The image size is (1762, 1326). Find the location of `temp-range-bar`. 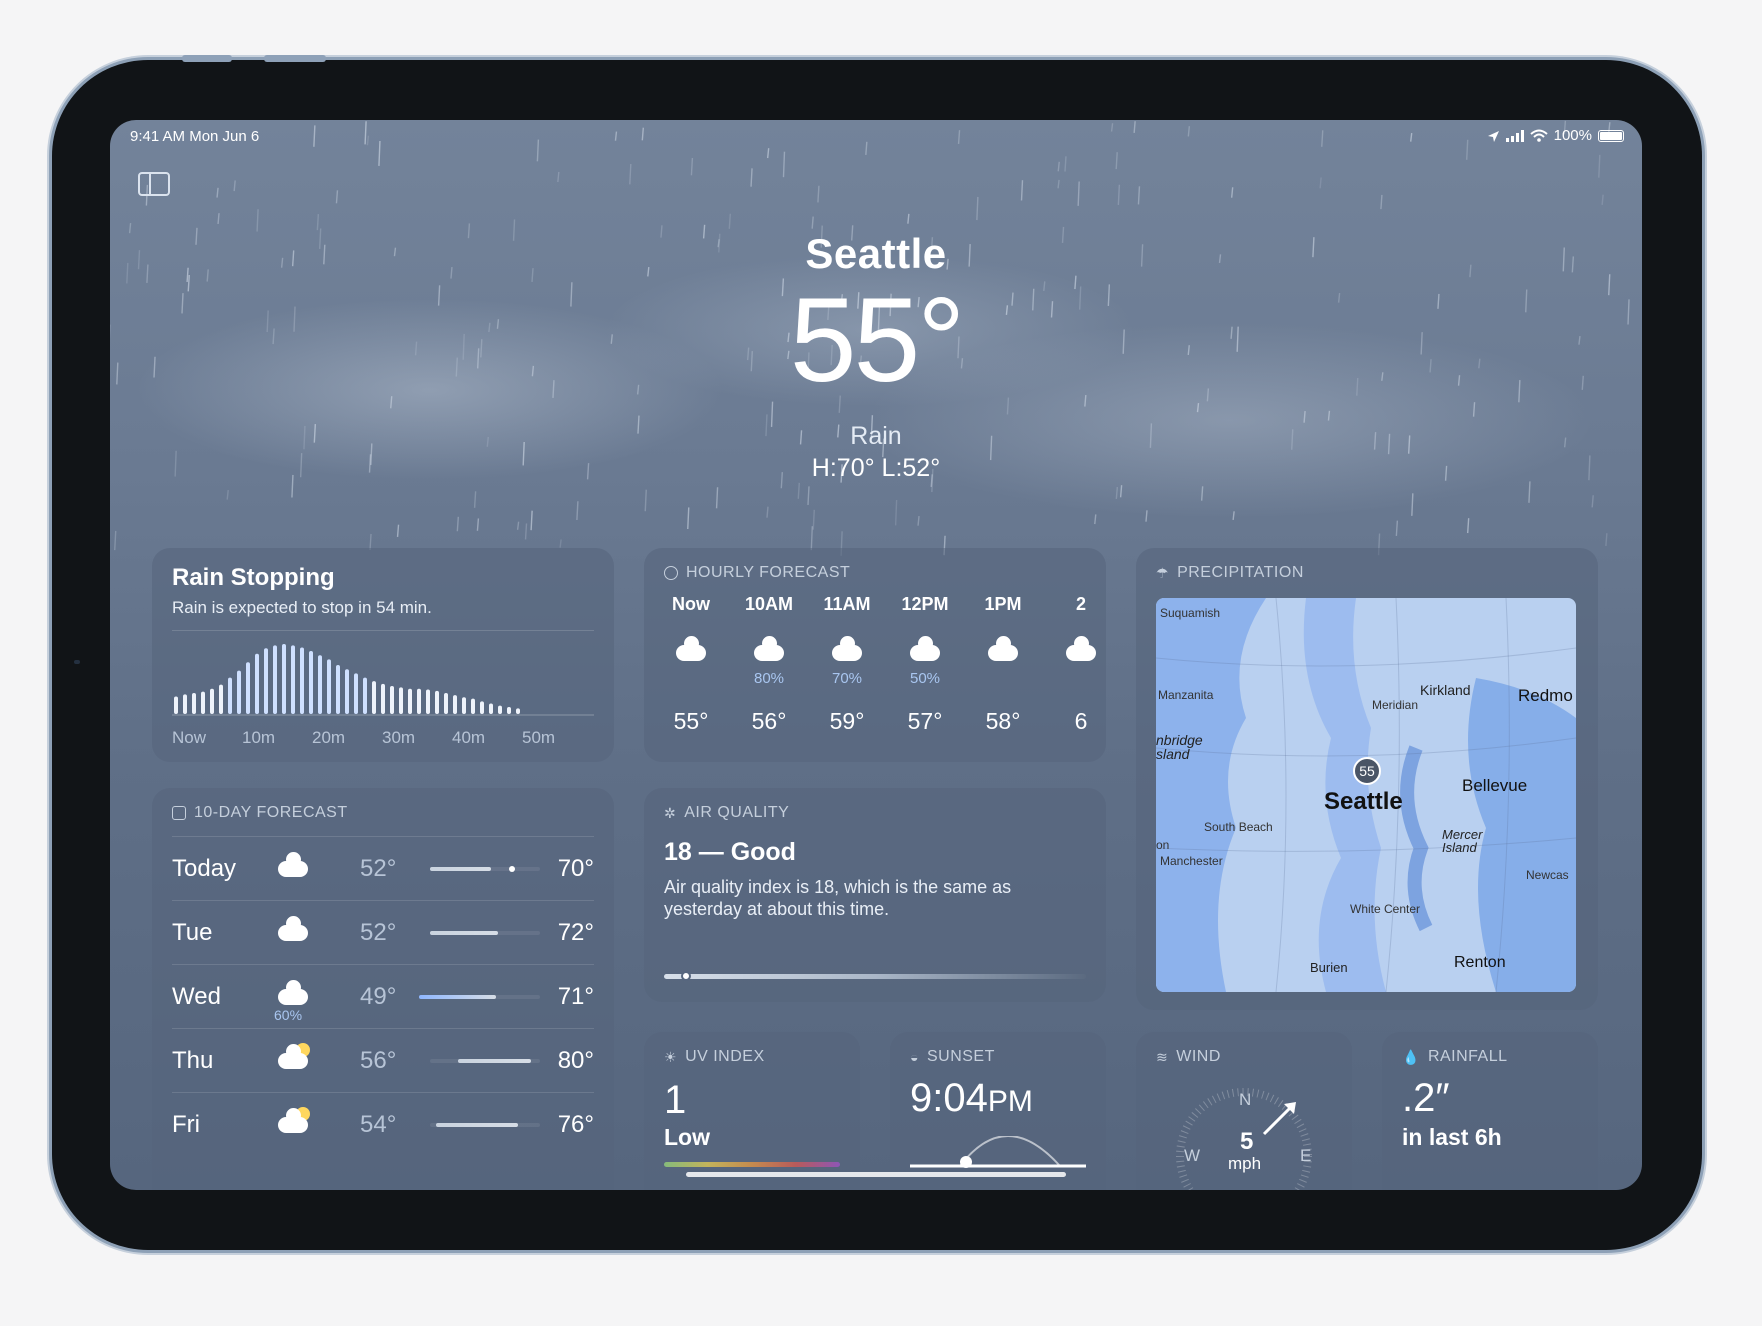

temp-range-bar is located at coordinates (494, 1061).